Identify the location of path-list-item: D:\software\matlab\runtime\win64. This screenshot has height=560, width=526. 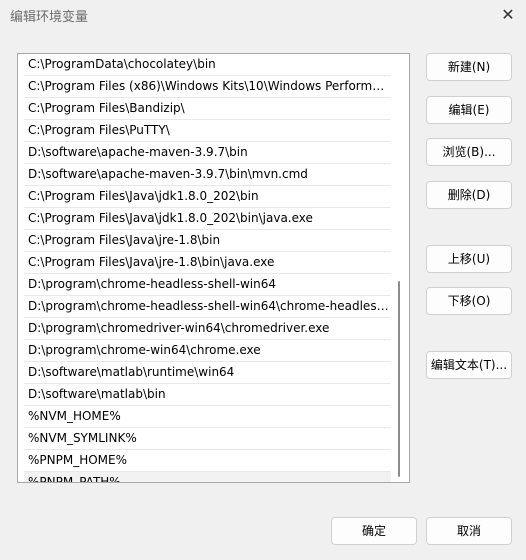
(207, 373).